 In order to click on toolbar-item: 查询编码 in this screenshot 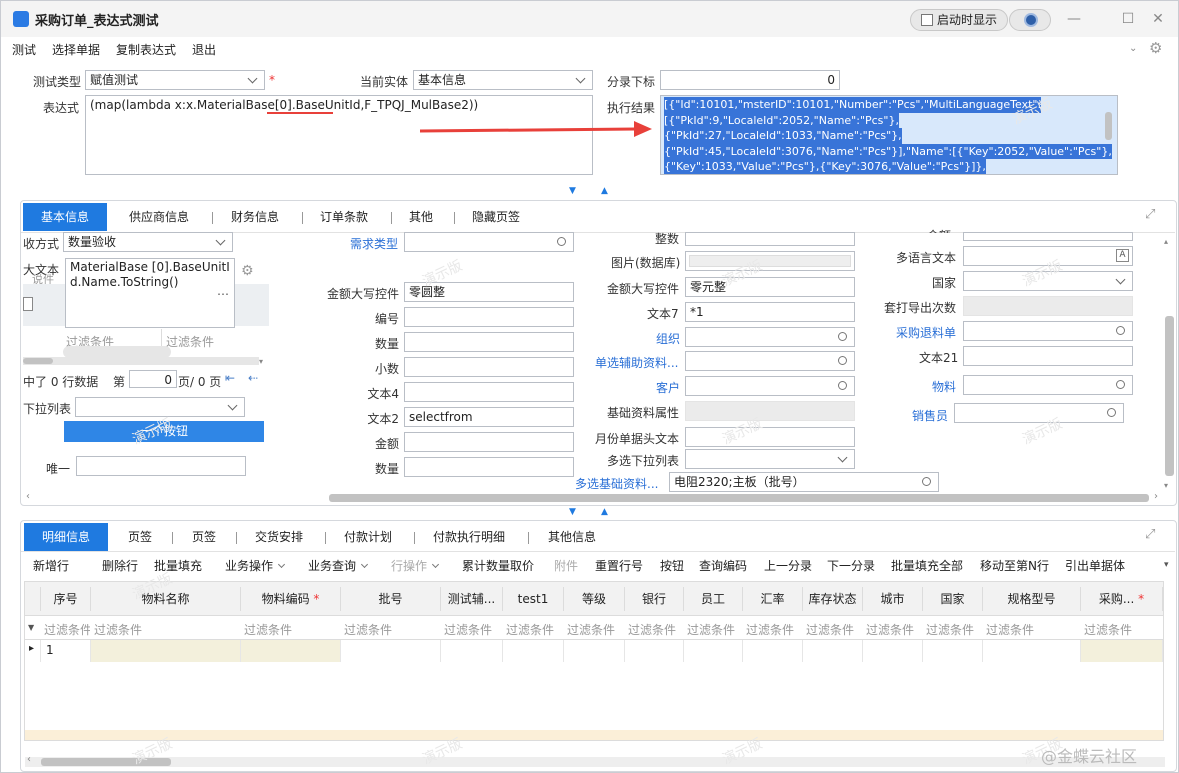, I will do `click(723, 565)`.